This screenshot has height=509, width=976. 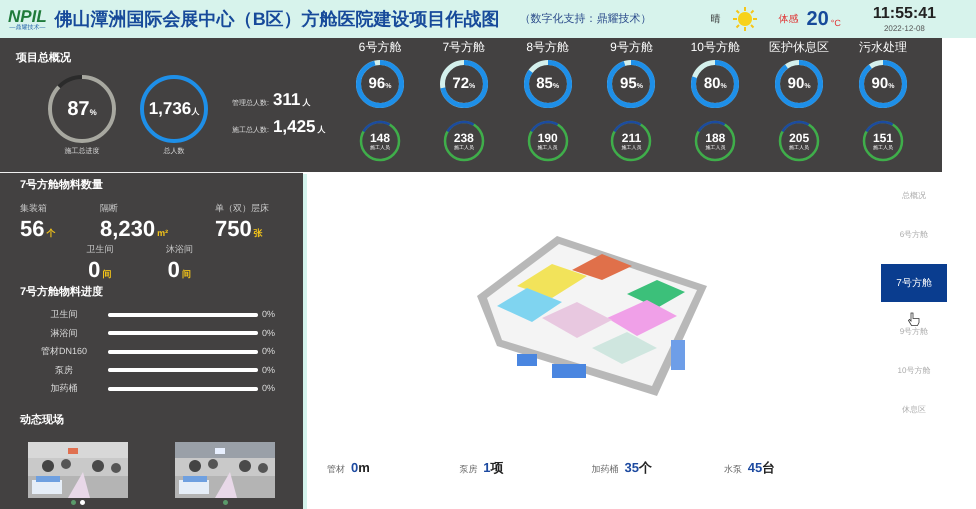 I want to click on total-ring, so click(x=174, y=108).